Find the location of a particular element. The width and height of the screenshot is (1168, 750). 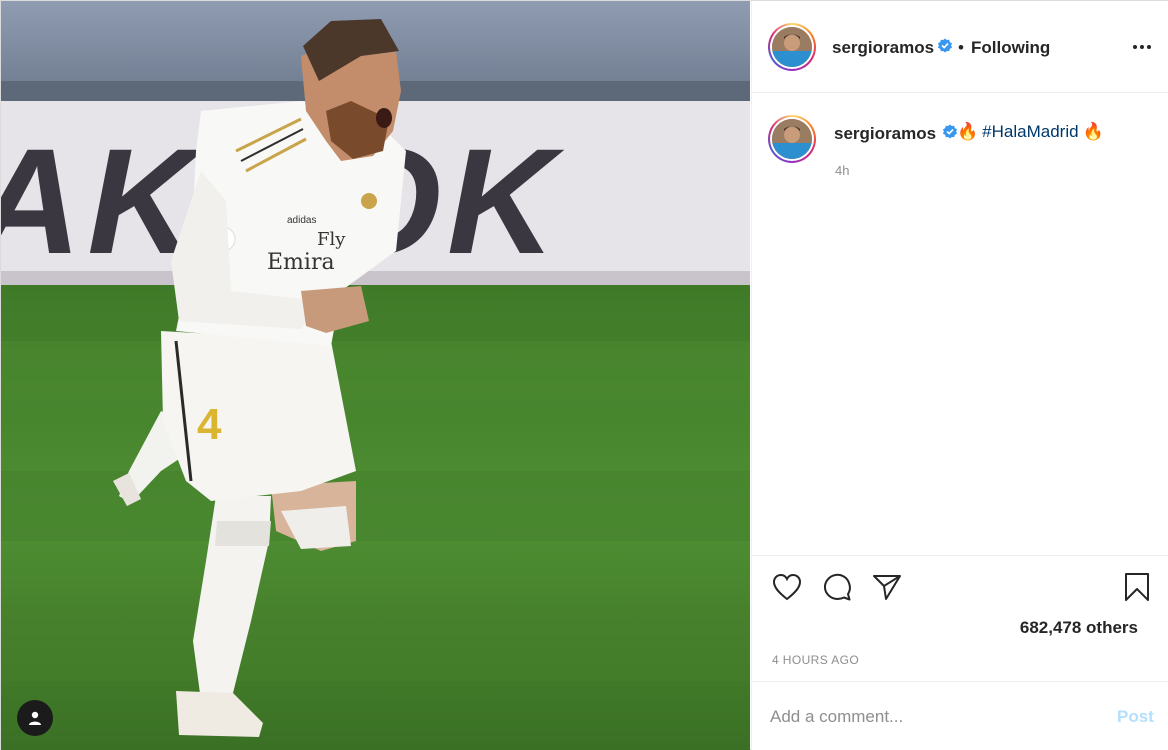

add-comment-bar: Post is located at coordinates (960, 715).